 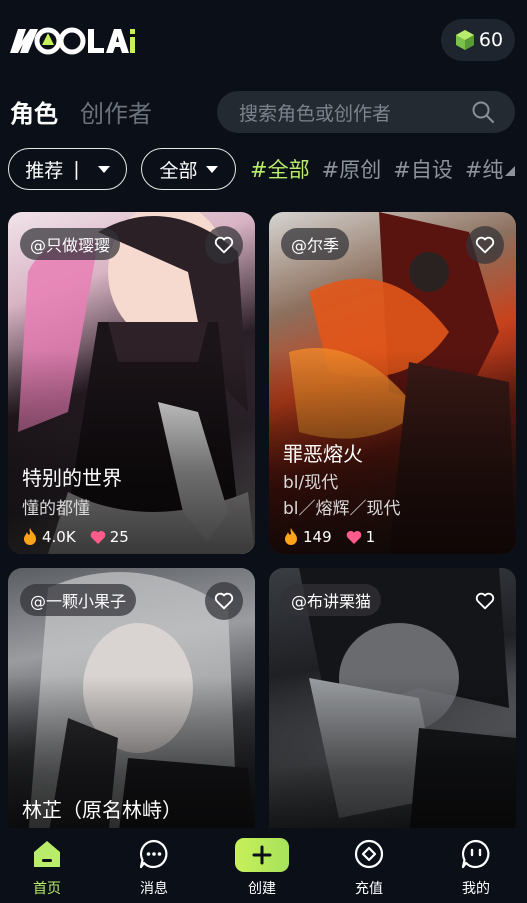 What do you see at coordinates (153, 854) in the screenshot?
I see `chat-icon` at bounding box center [153, 854].